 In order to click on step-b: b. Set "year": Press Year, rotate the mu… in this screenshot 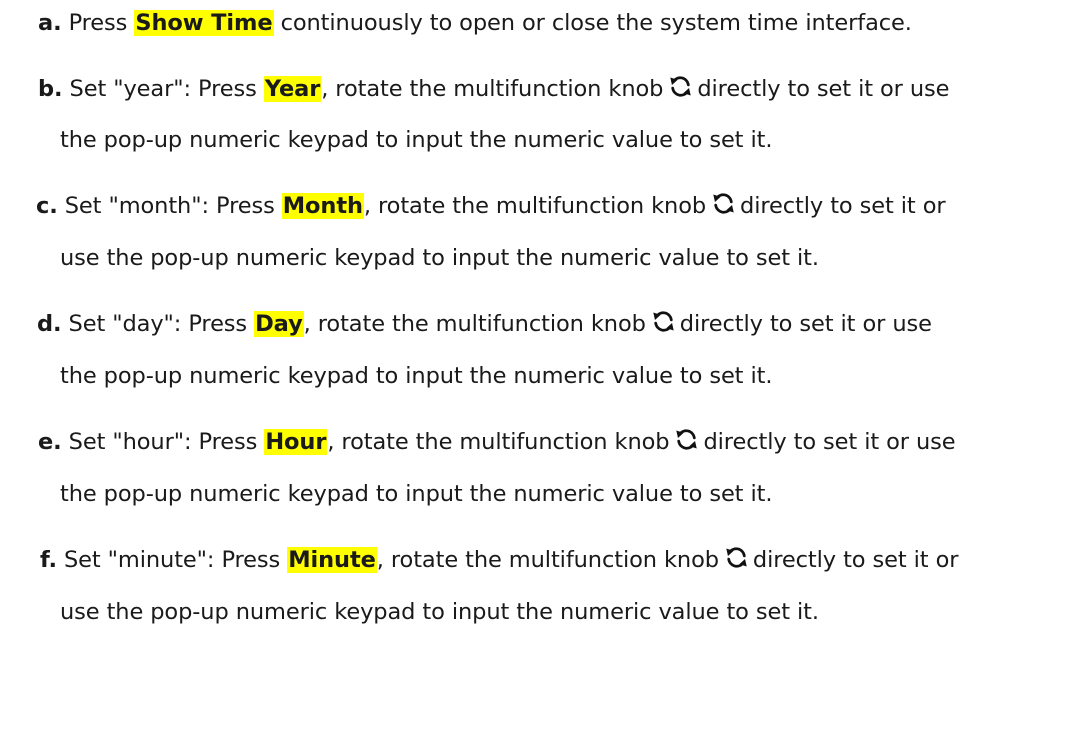, I will do `click(493, 89)`.